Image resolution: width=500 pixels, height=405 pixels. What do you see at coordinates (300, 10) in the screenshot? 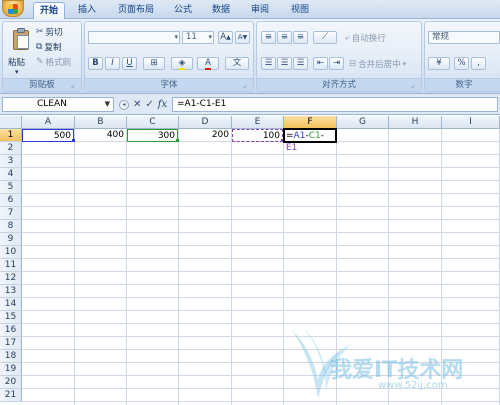
I see `tab-view: 视图` at bounding box center [300, 10].